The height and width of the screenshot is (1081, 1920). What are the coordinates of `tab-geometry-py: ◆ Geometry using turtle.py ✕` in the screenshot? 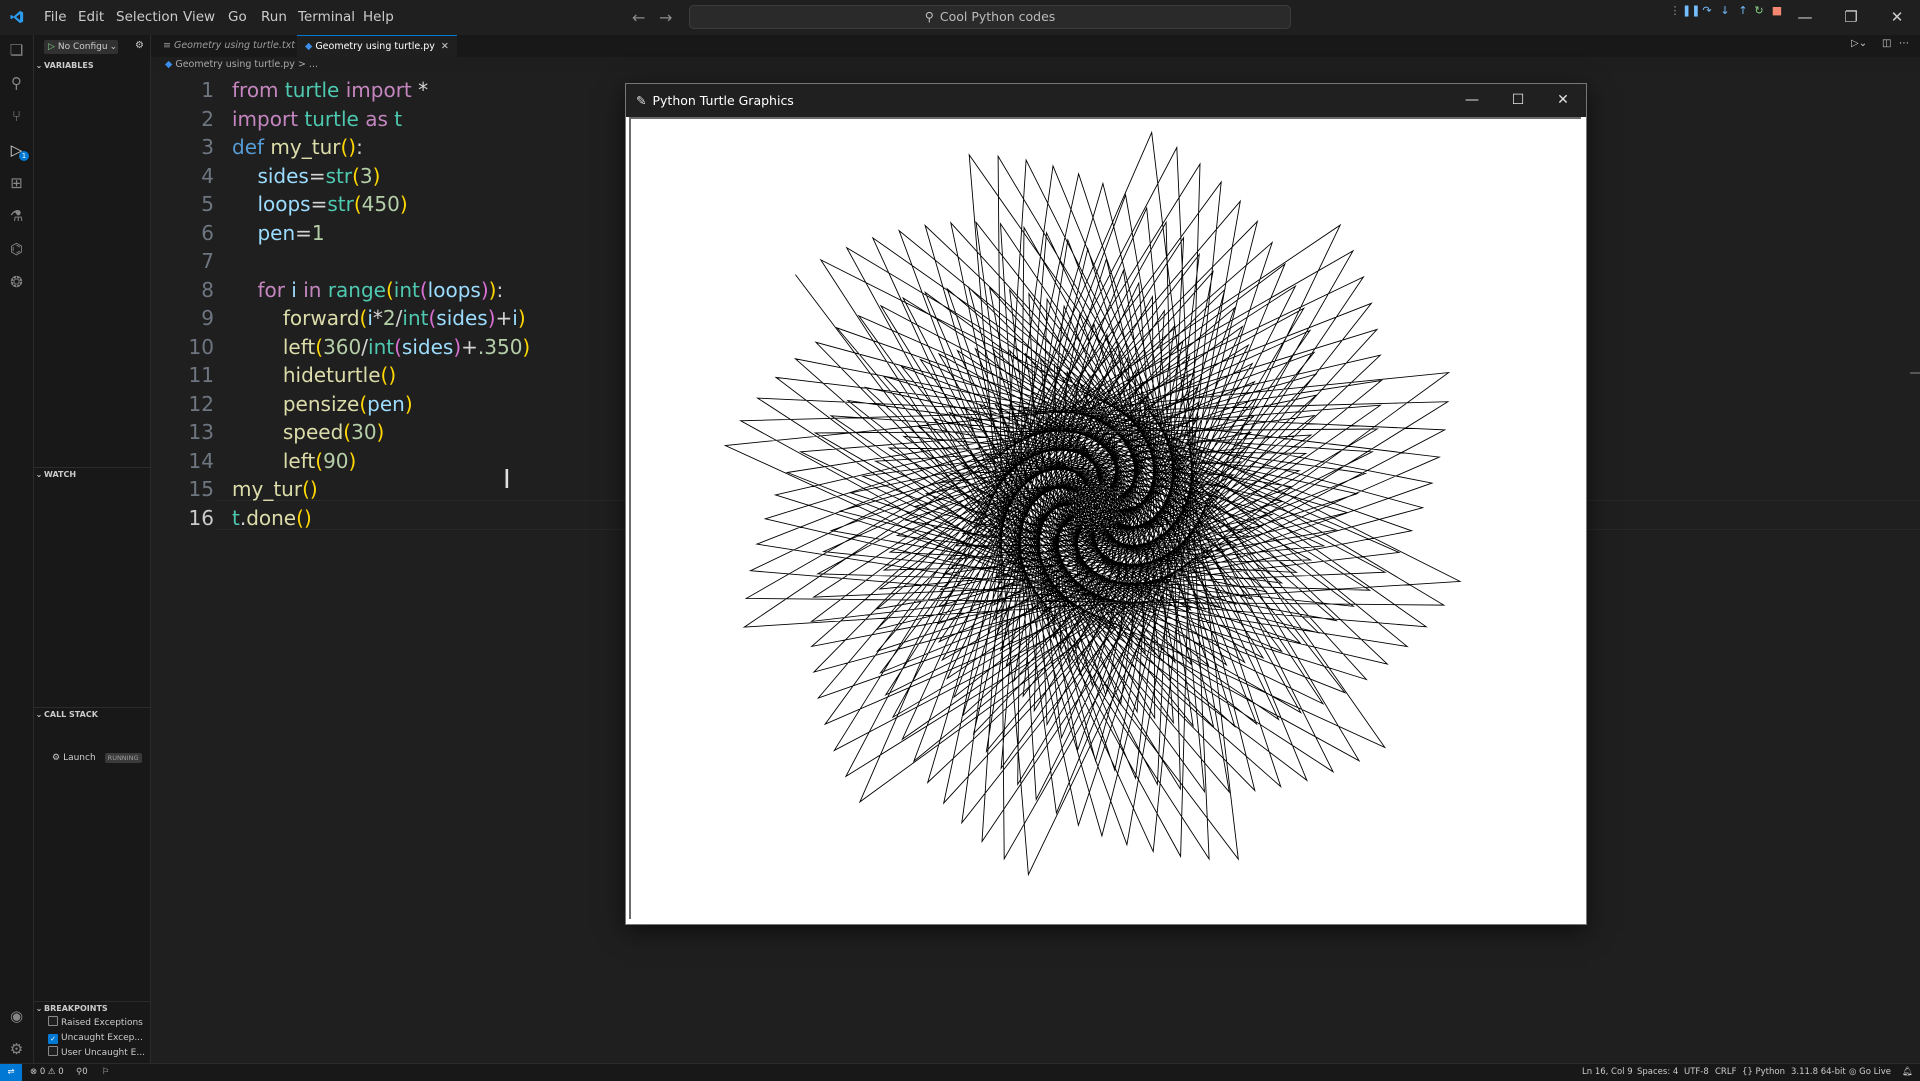 It's located at (377, 46).